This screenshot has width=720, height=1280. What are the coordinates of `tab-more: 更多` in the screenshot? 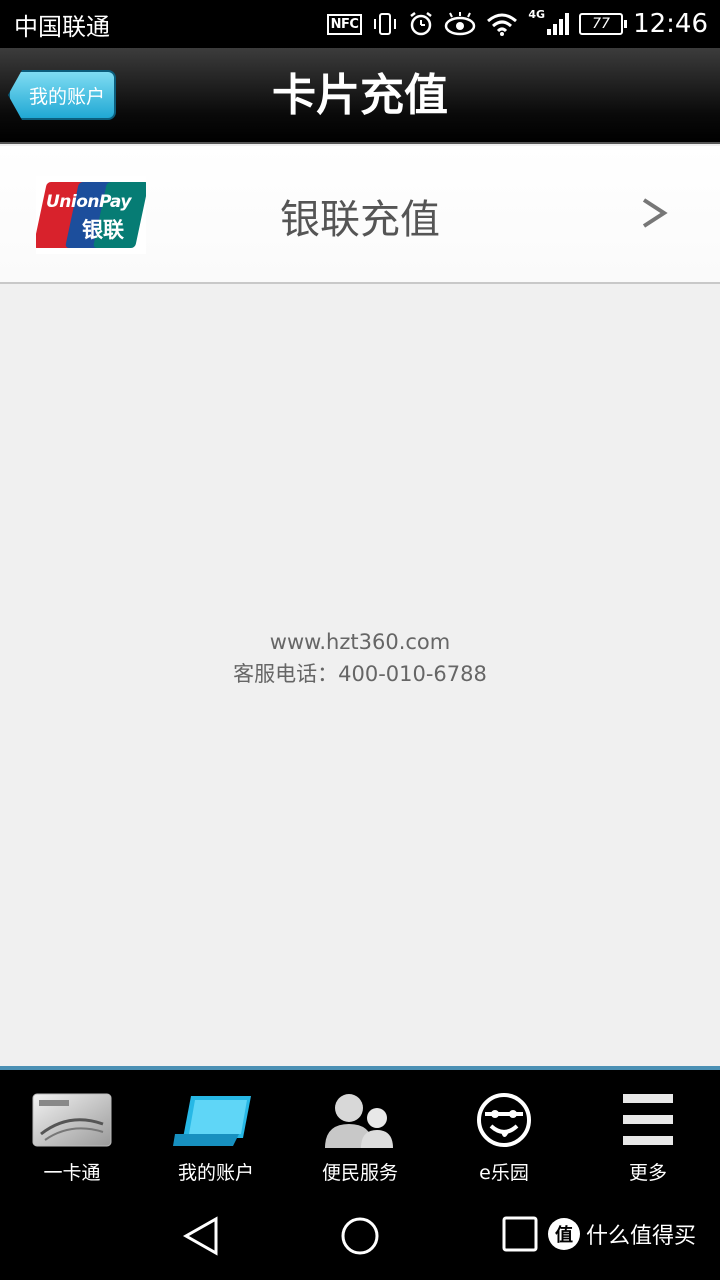 It's located at (648, 1133).